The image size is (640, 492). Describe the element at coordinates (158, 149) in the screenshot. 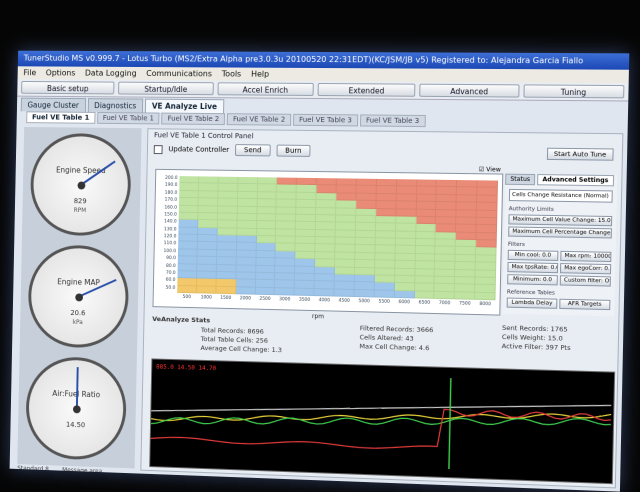

I see `update-controller-checkbox` at that location.